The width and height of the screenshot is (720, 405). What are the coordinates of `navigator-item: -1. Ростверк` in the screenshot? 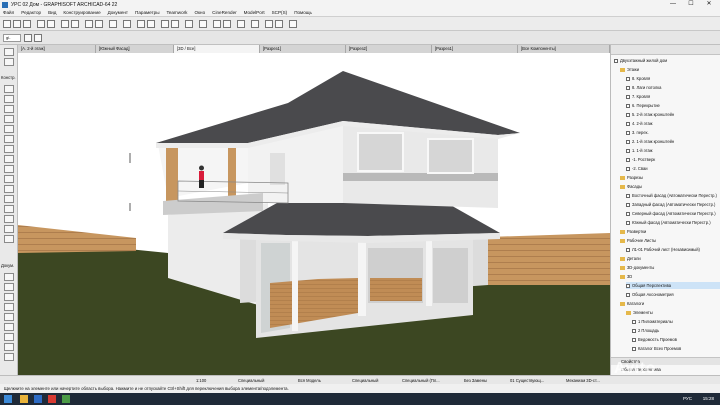 It's located at (673, 159).